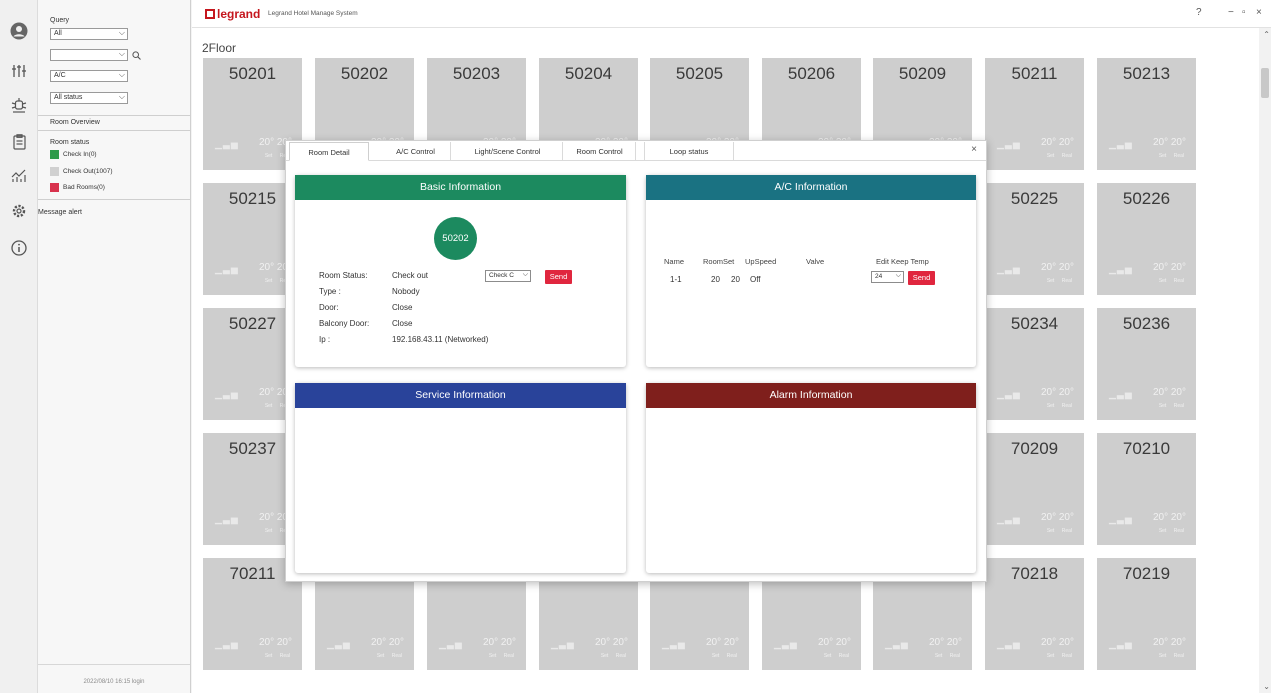  What do you see at coordinates (364, 73) in the screenshot?
I see `room-number: 50202` at bounding box center [364, 73].